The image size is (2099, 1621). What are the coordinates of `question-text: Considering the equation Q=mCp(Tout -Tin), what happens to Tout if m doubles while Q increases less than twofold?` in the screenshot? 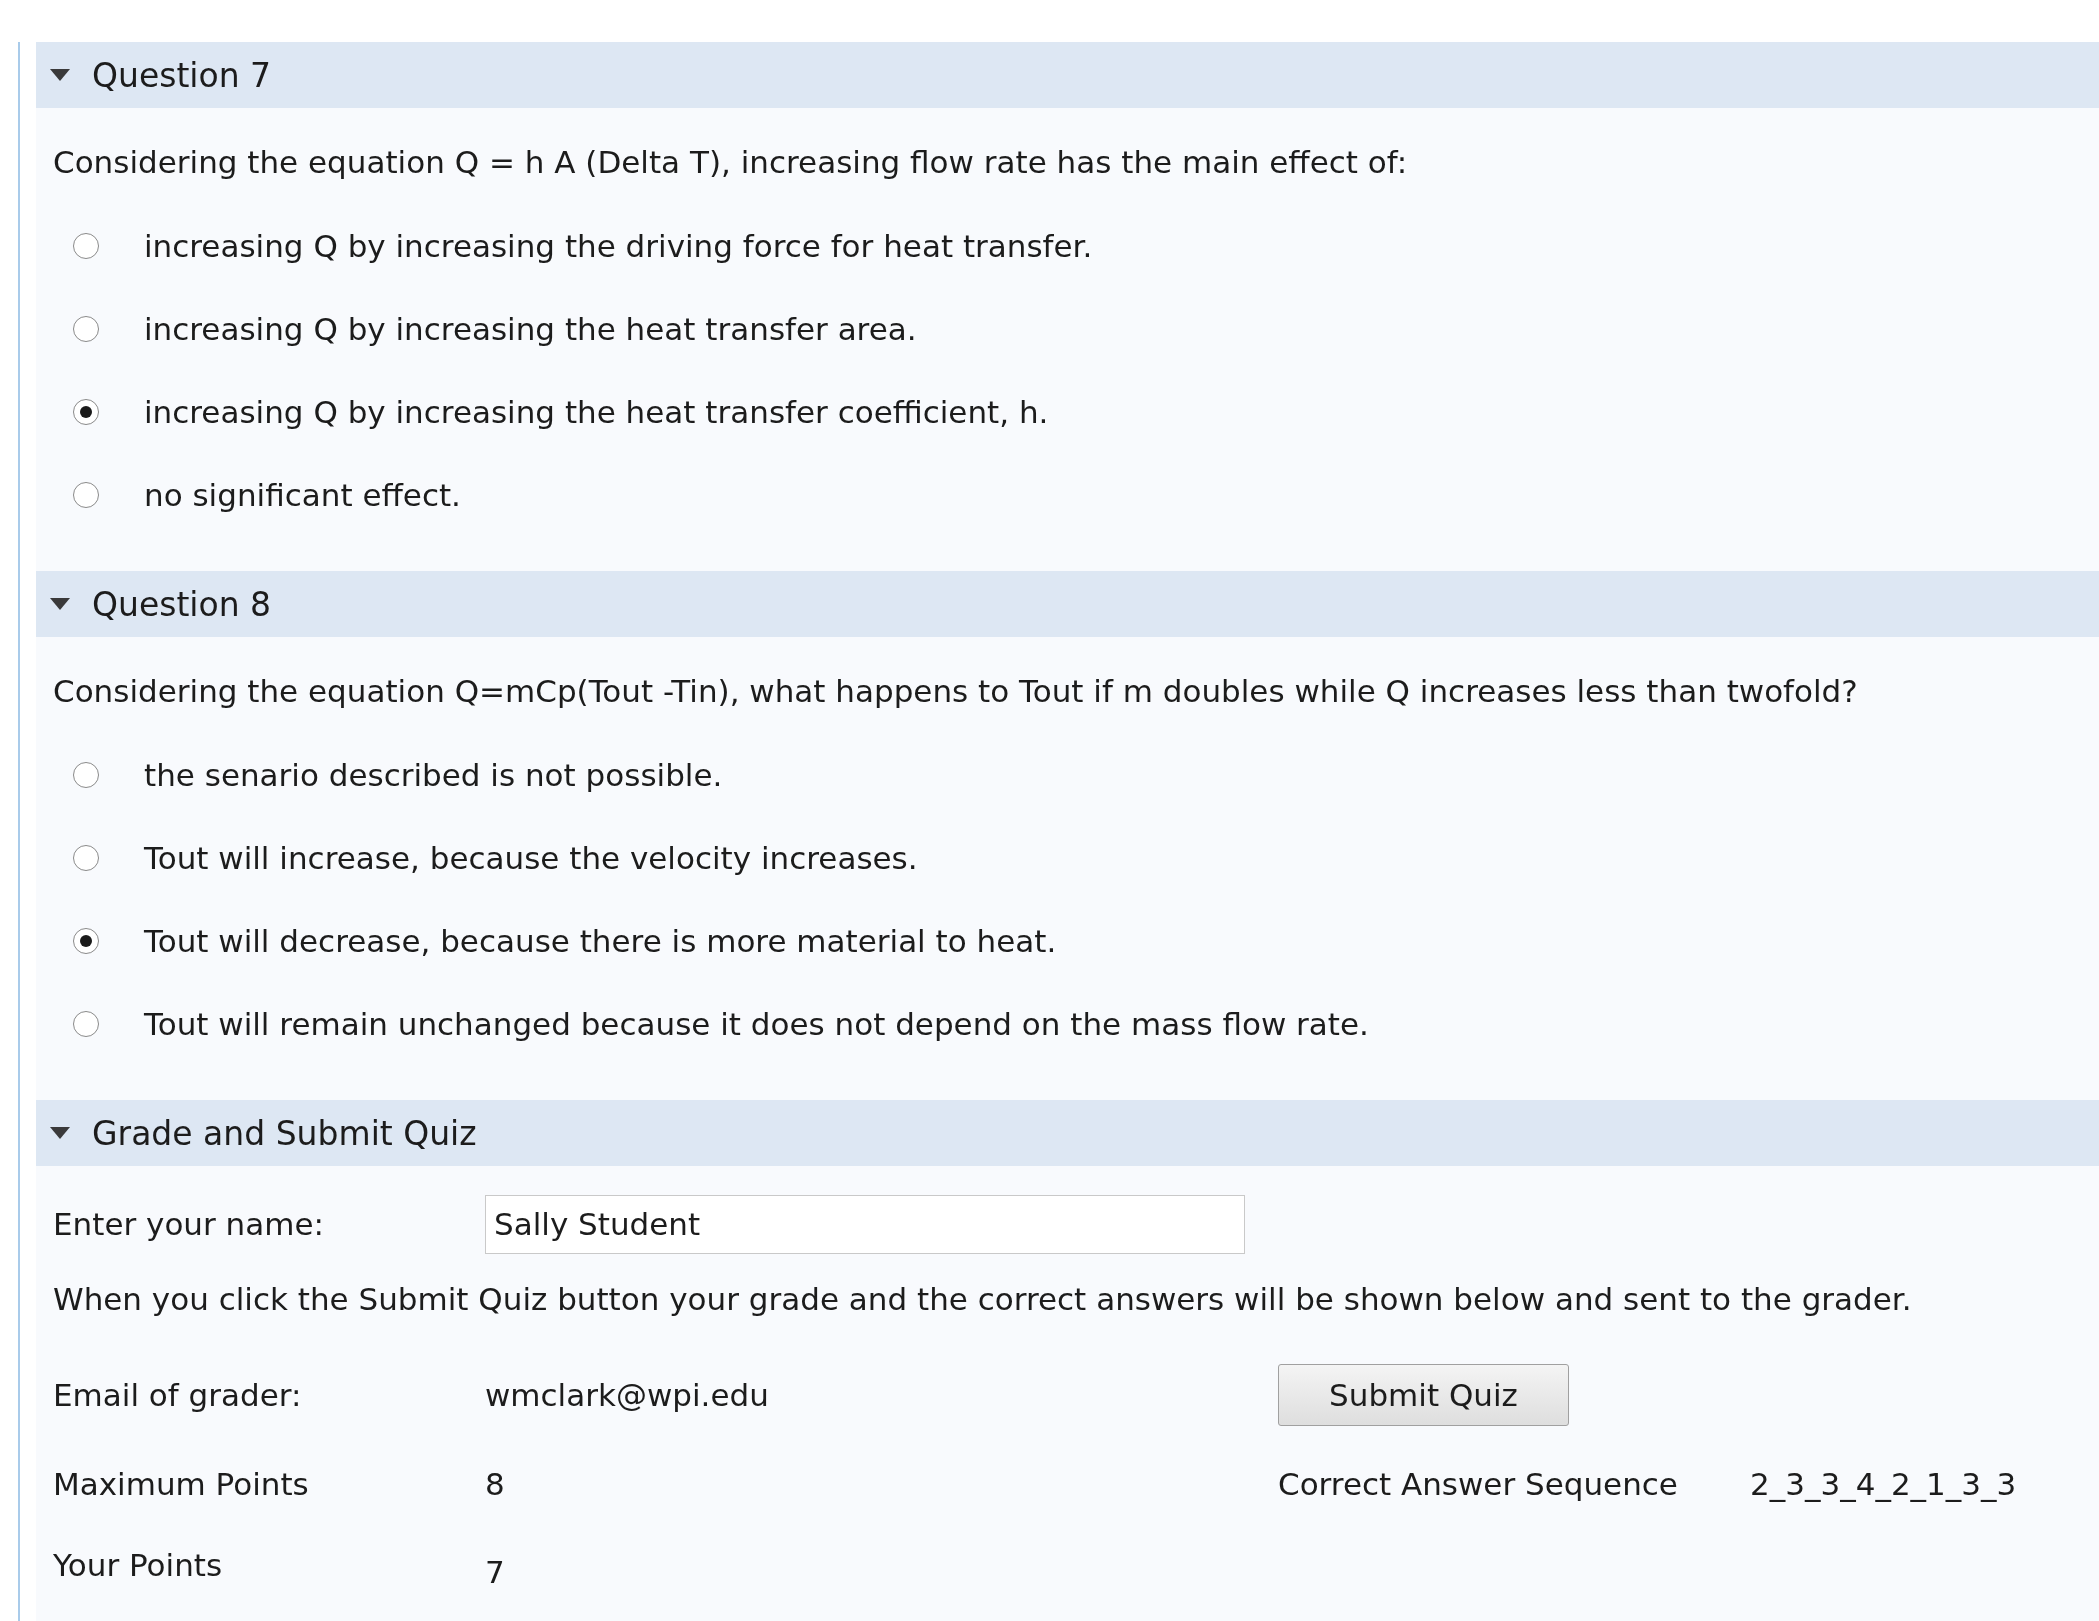 It's located at (955, 691).